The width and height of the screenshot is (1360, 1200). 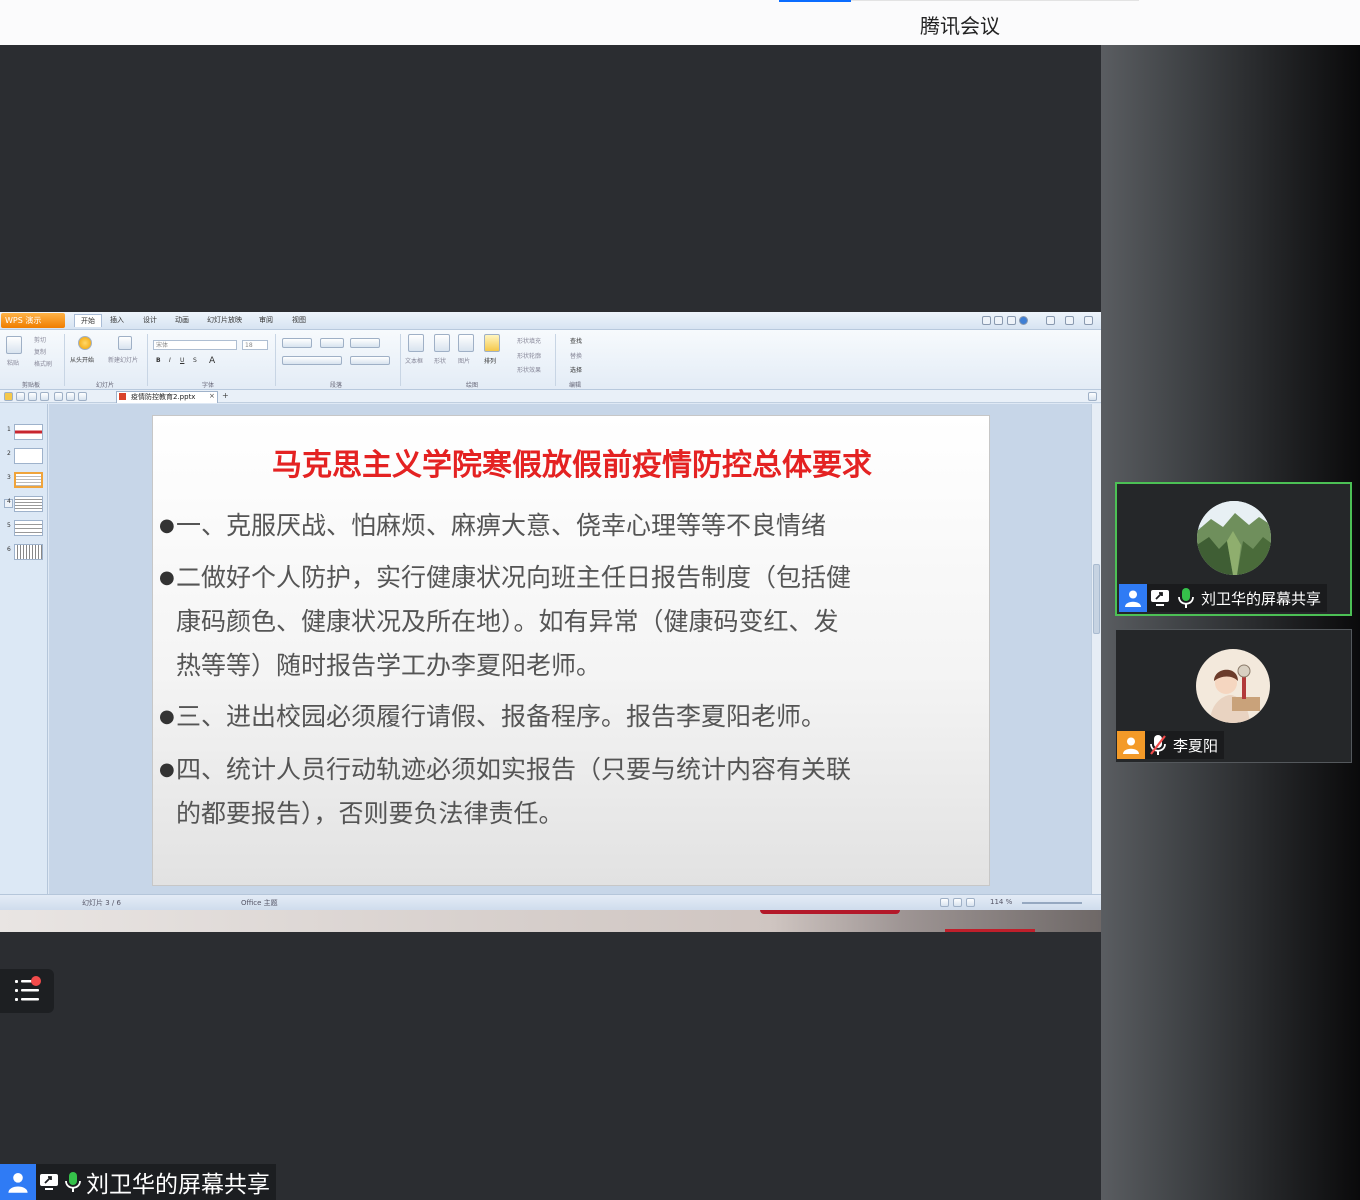 I want to click on undo-icon, so click(x=70, y=396).